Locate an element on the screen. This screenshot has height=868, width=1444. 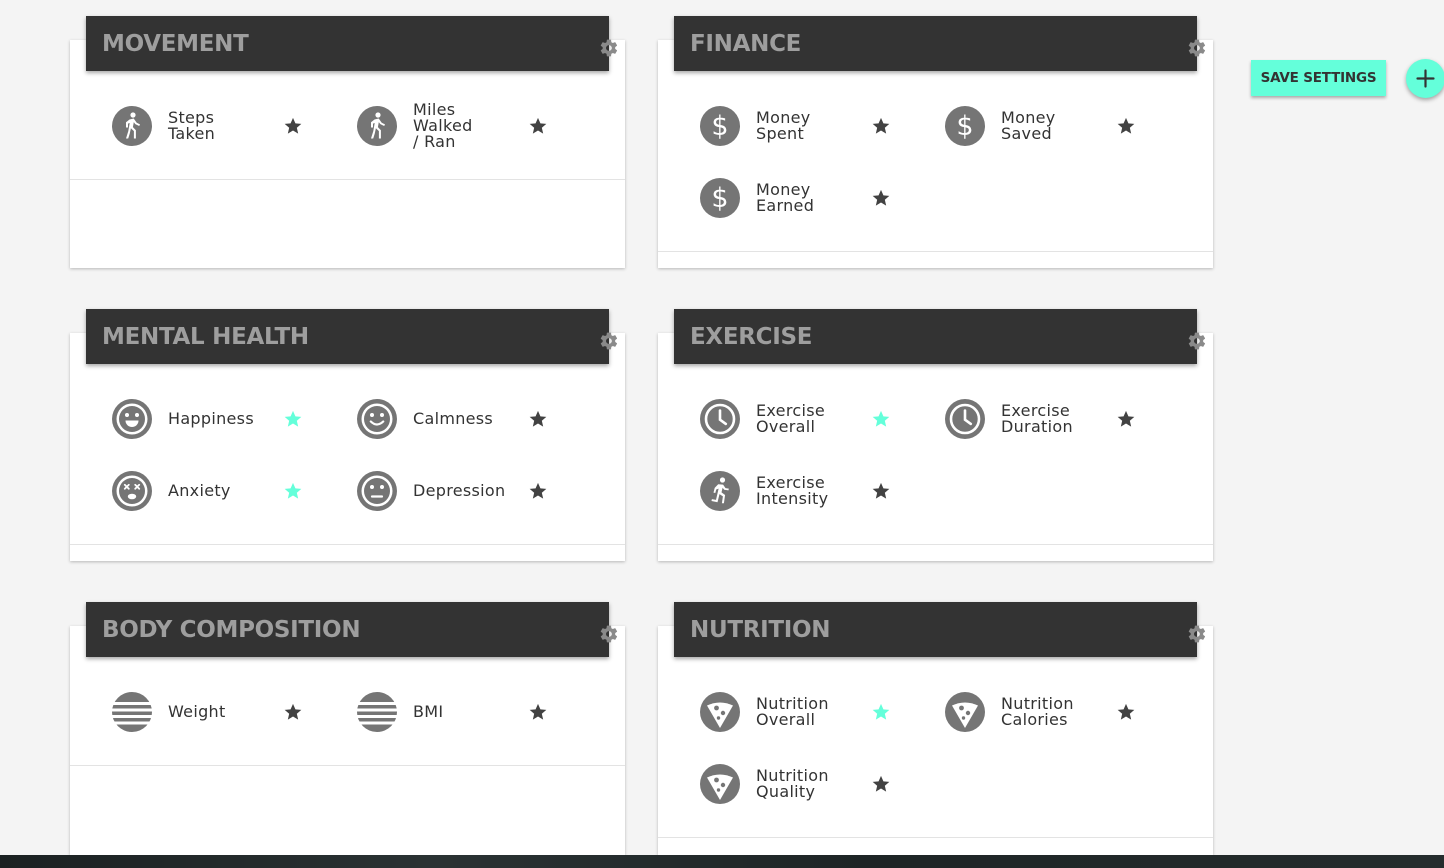
card-title: FINANCE is located at coordinates (746, 44).